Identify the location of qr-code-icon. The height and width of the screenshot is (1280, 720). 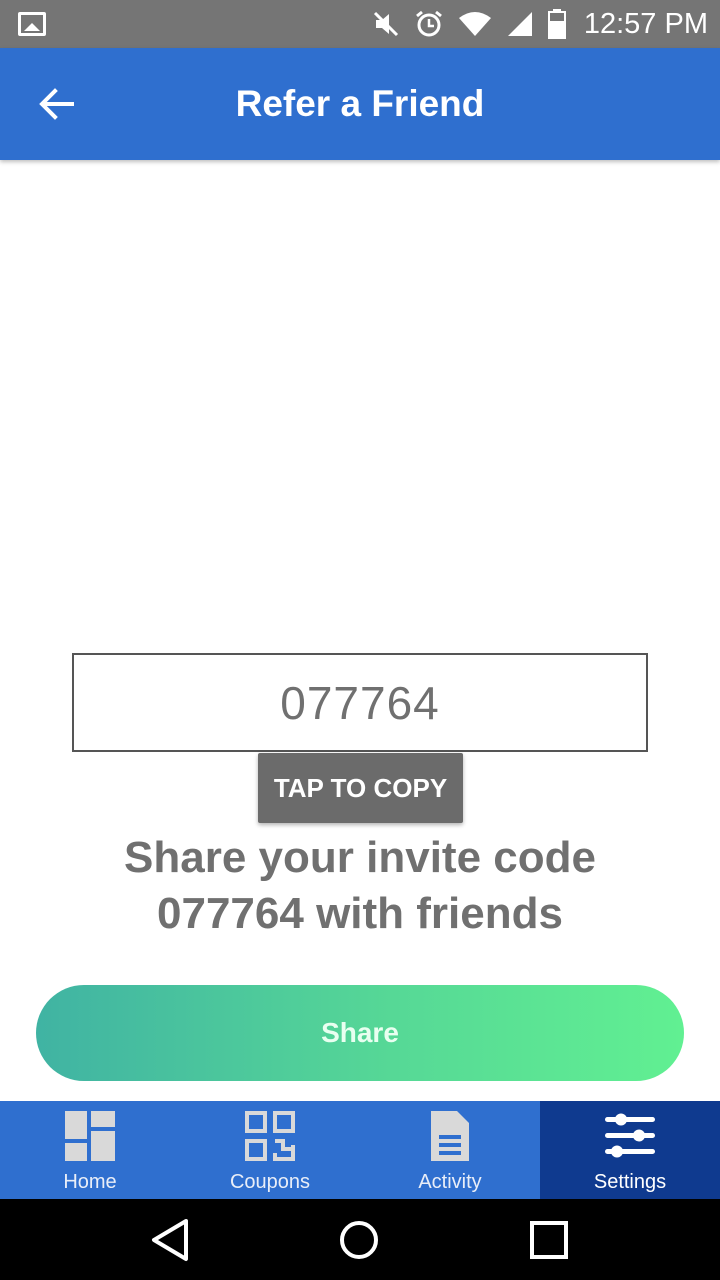
(270, 1136).